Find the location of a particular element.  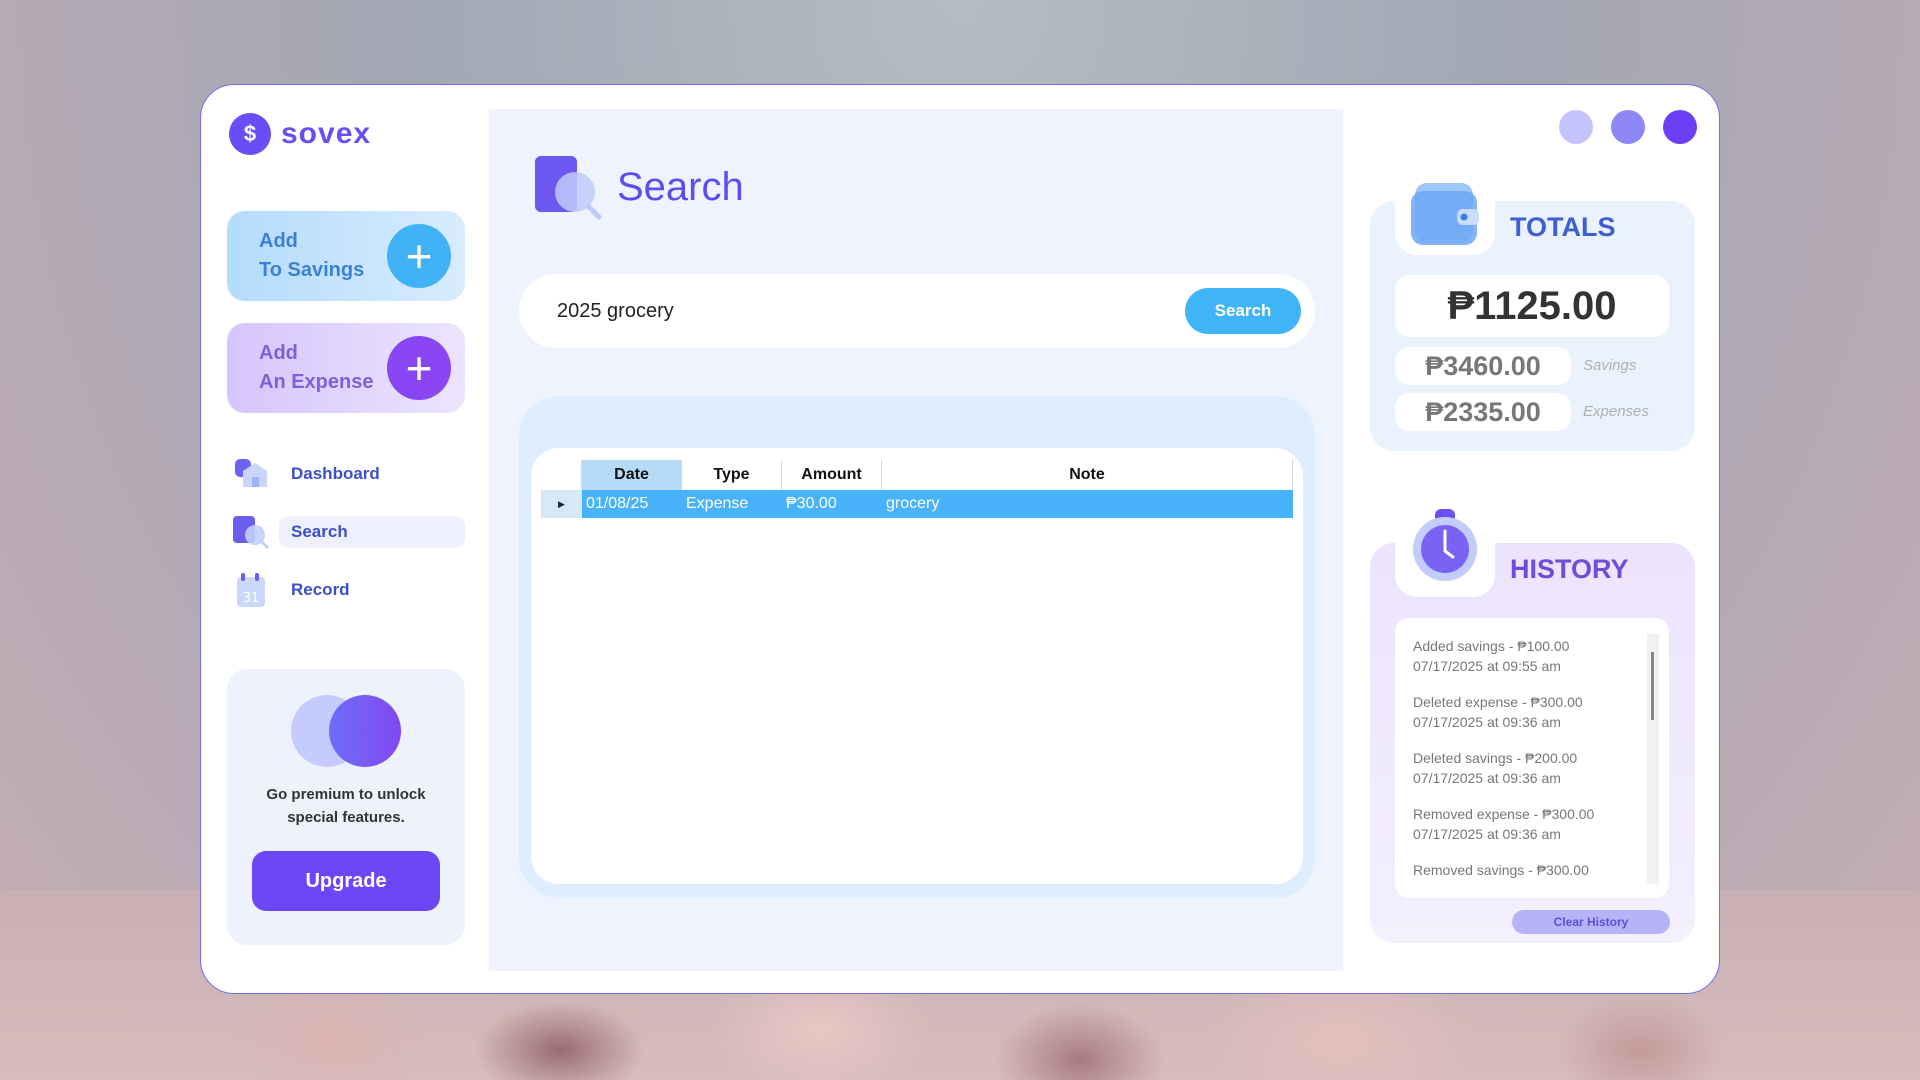

total-savings: ₱3460.00 is located at coordinates (1483, 366).